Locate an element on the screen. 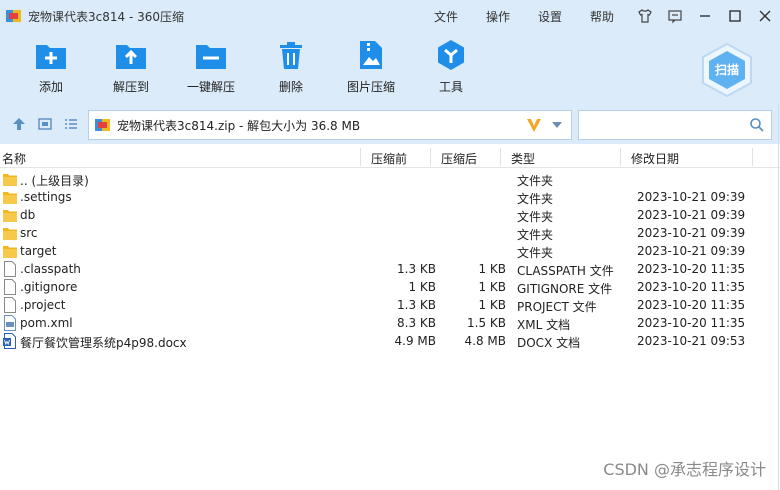  verified-v-icon is located at coordinates (534, 125).